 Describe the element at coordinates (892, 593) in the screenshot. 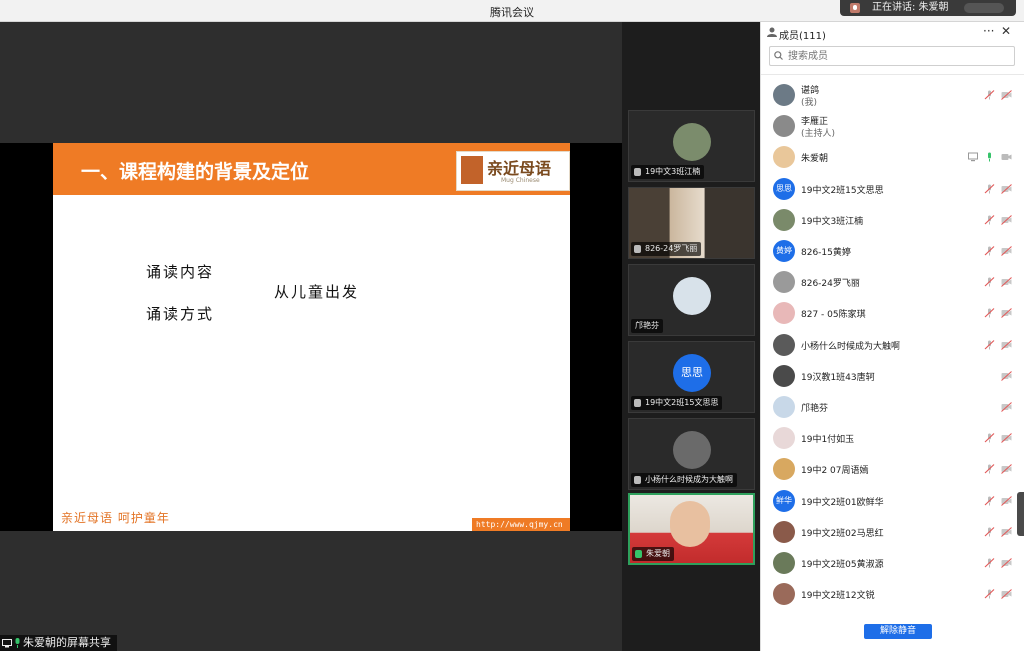

I see `member-row: 19中文2班12文锐` at that location.